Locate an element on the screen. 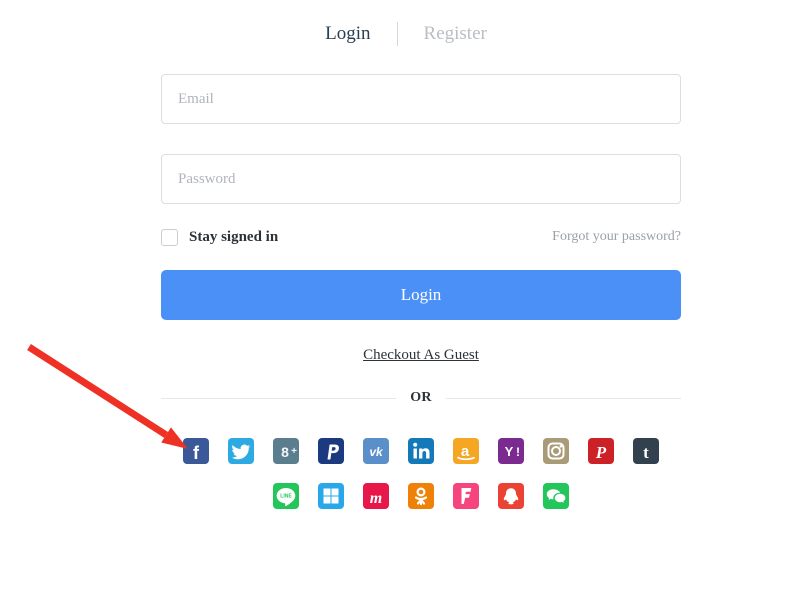  social-login-amazon: a is located at coordinates (466, 451).